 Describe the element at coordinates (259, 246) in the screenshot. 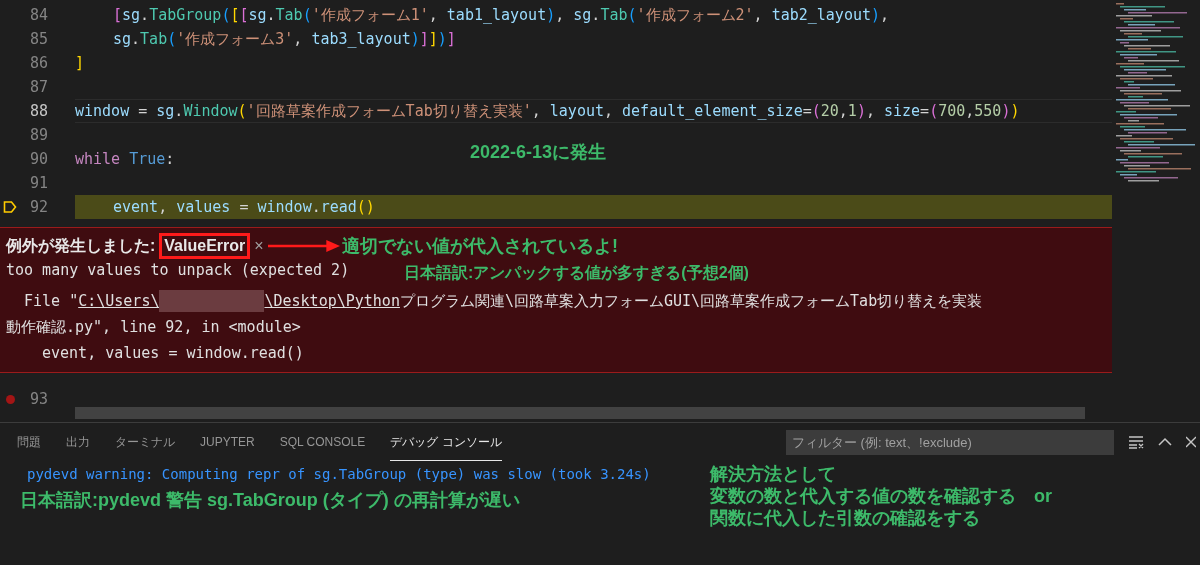

I see `close-button: ×` at that location.